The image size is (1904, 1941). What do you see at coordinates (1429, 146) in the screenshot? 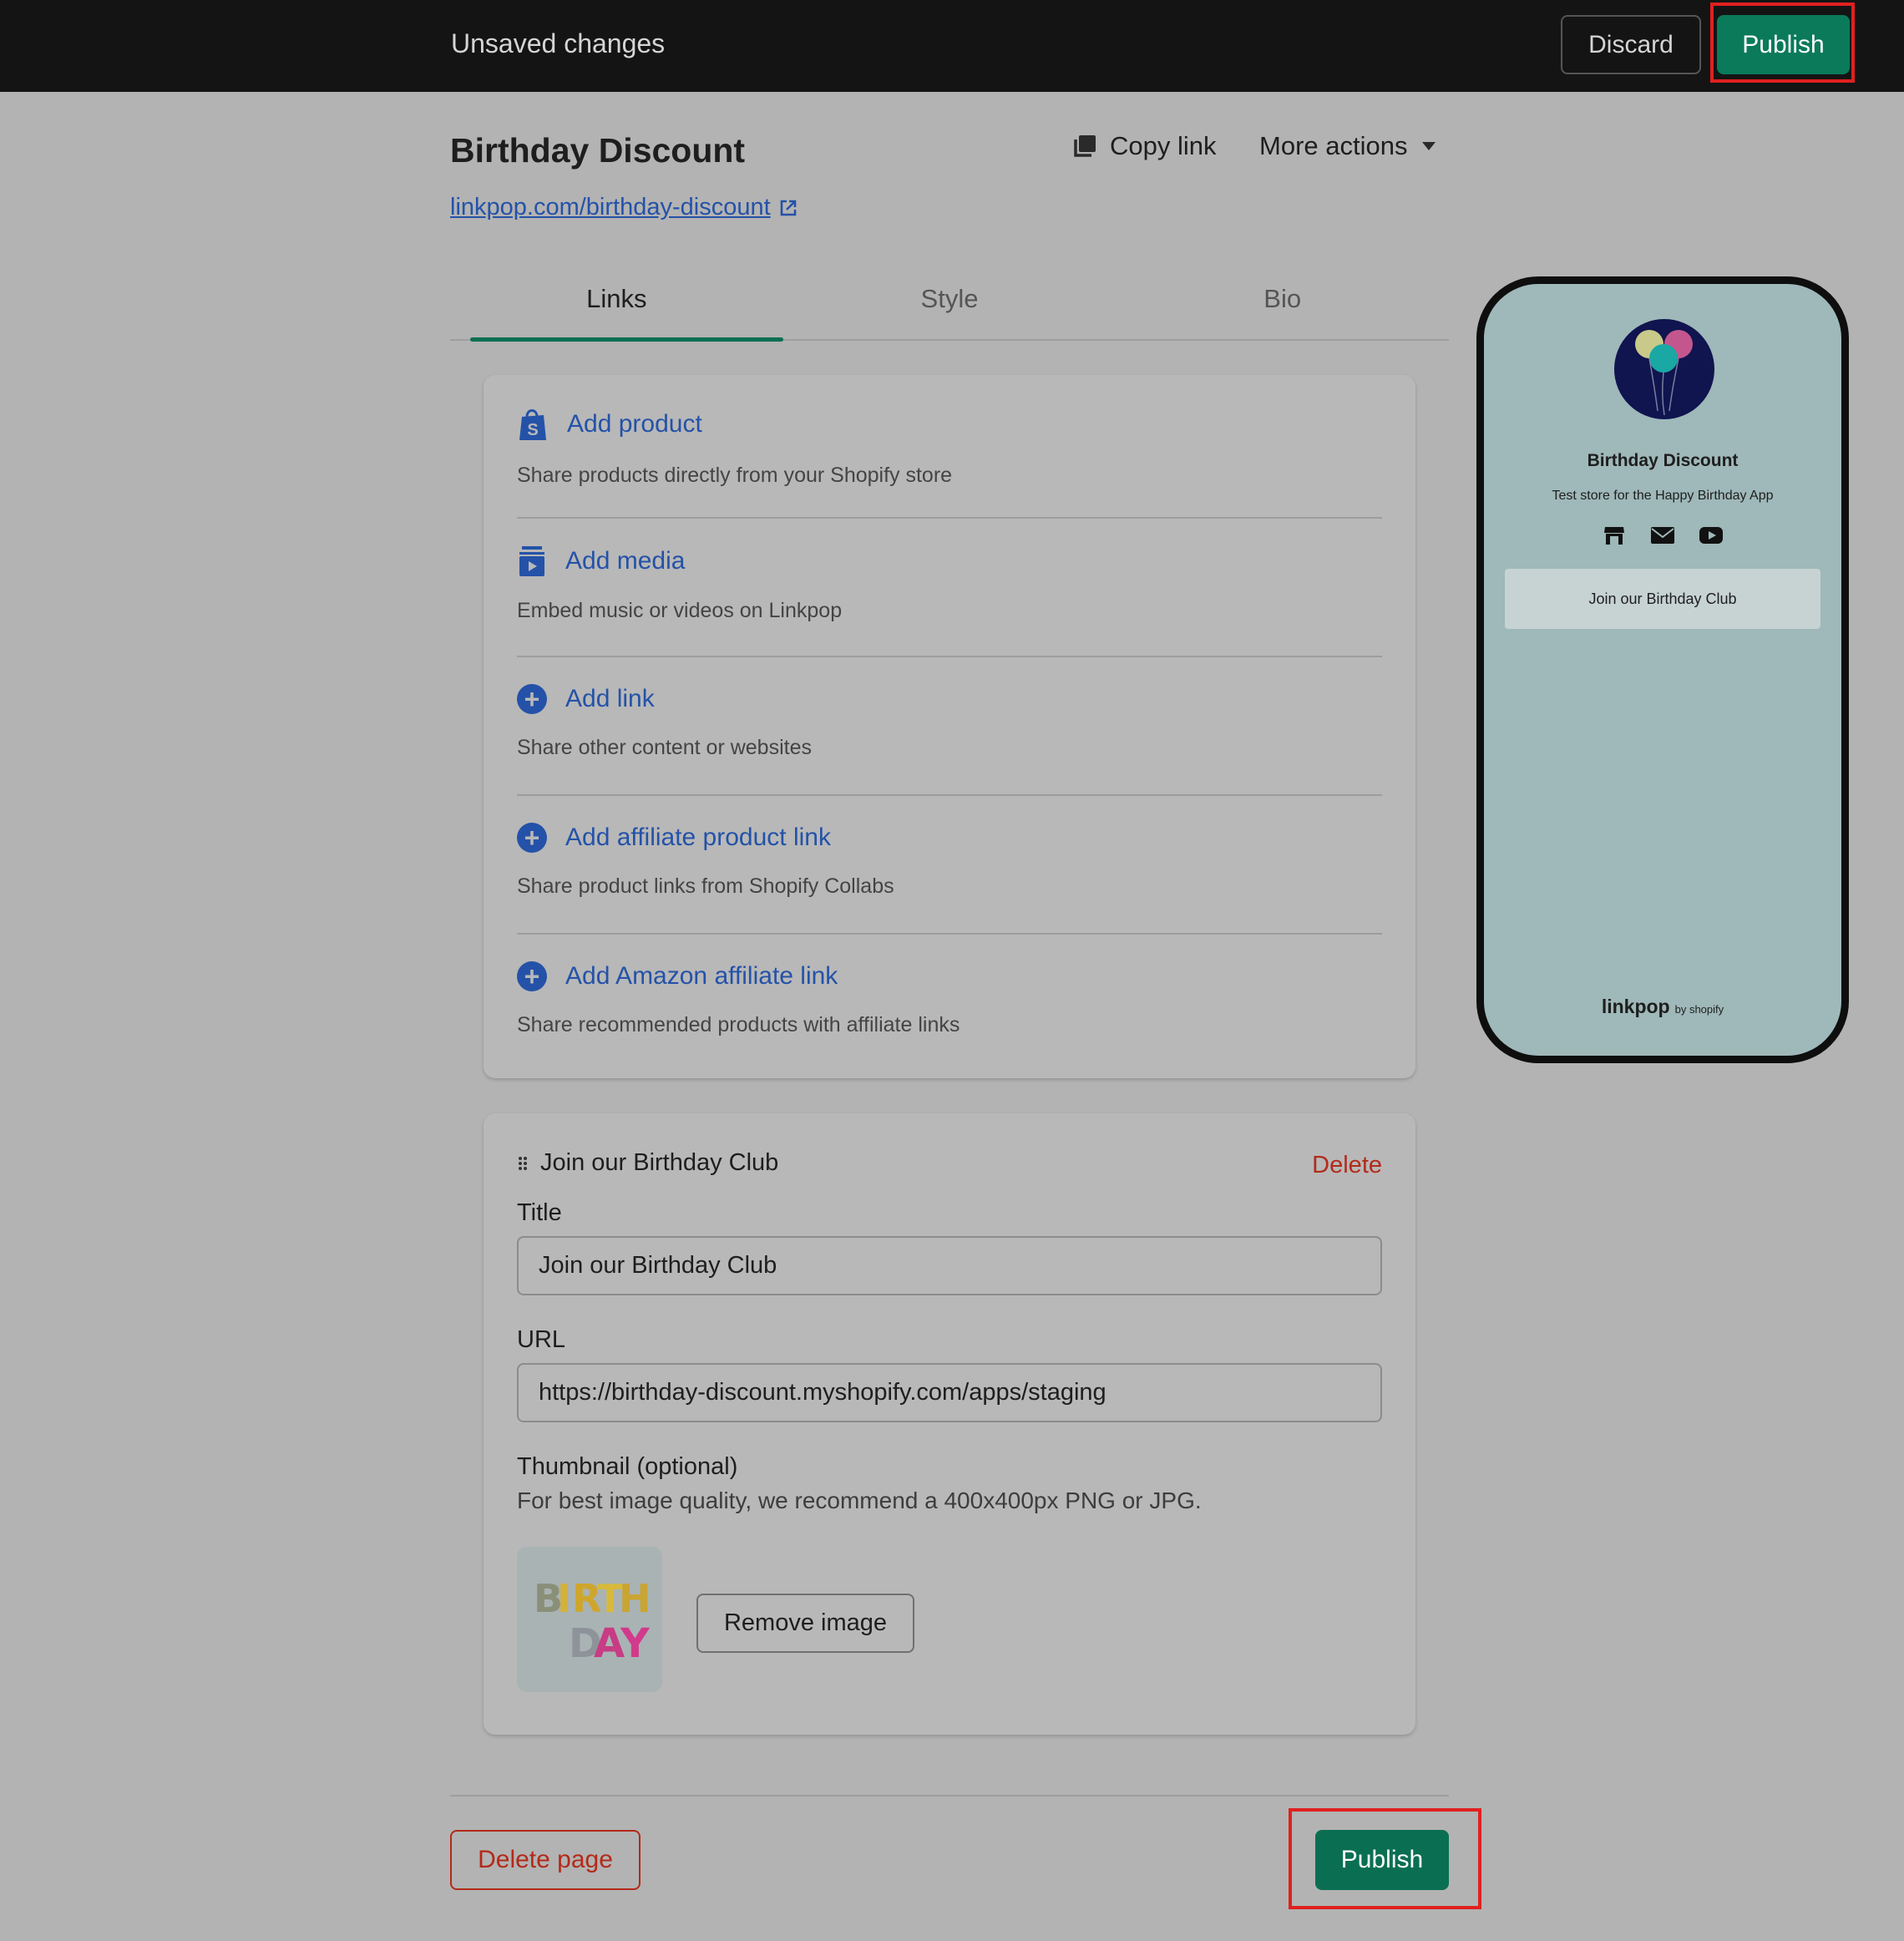
I see `caret-down-icon` at bounding box center [1429, 146].